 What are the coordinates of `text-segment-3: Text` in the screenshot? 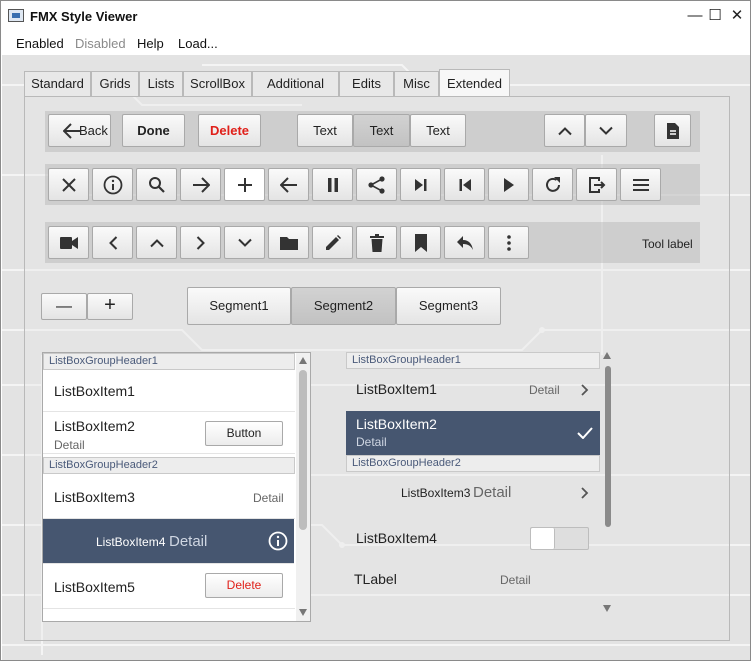 It's located at (438, 130).